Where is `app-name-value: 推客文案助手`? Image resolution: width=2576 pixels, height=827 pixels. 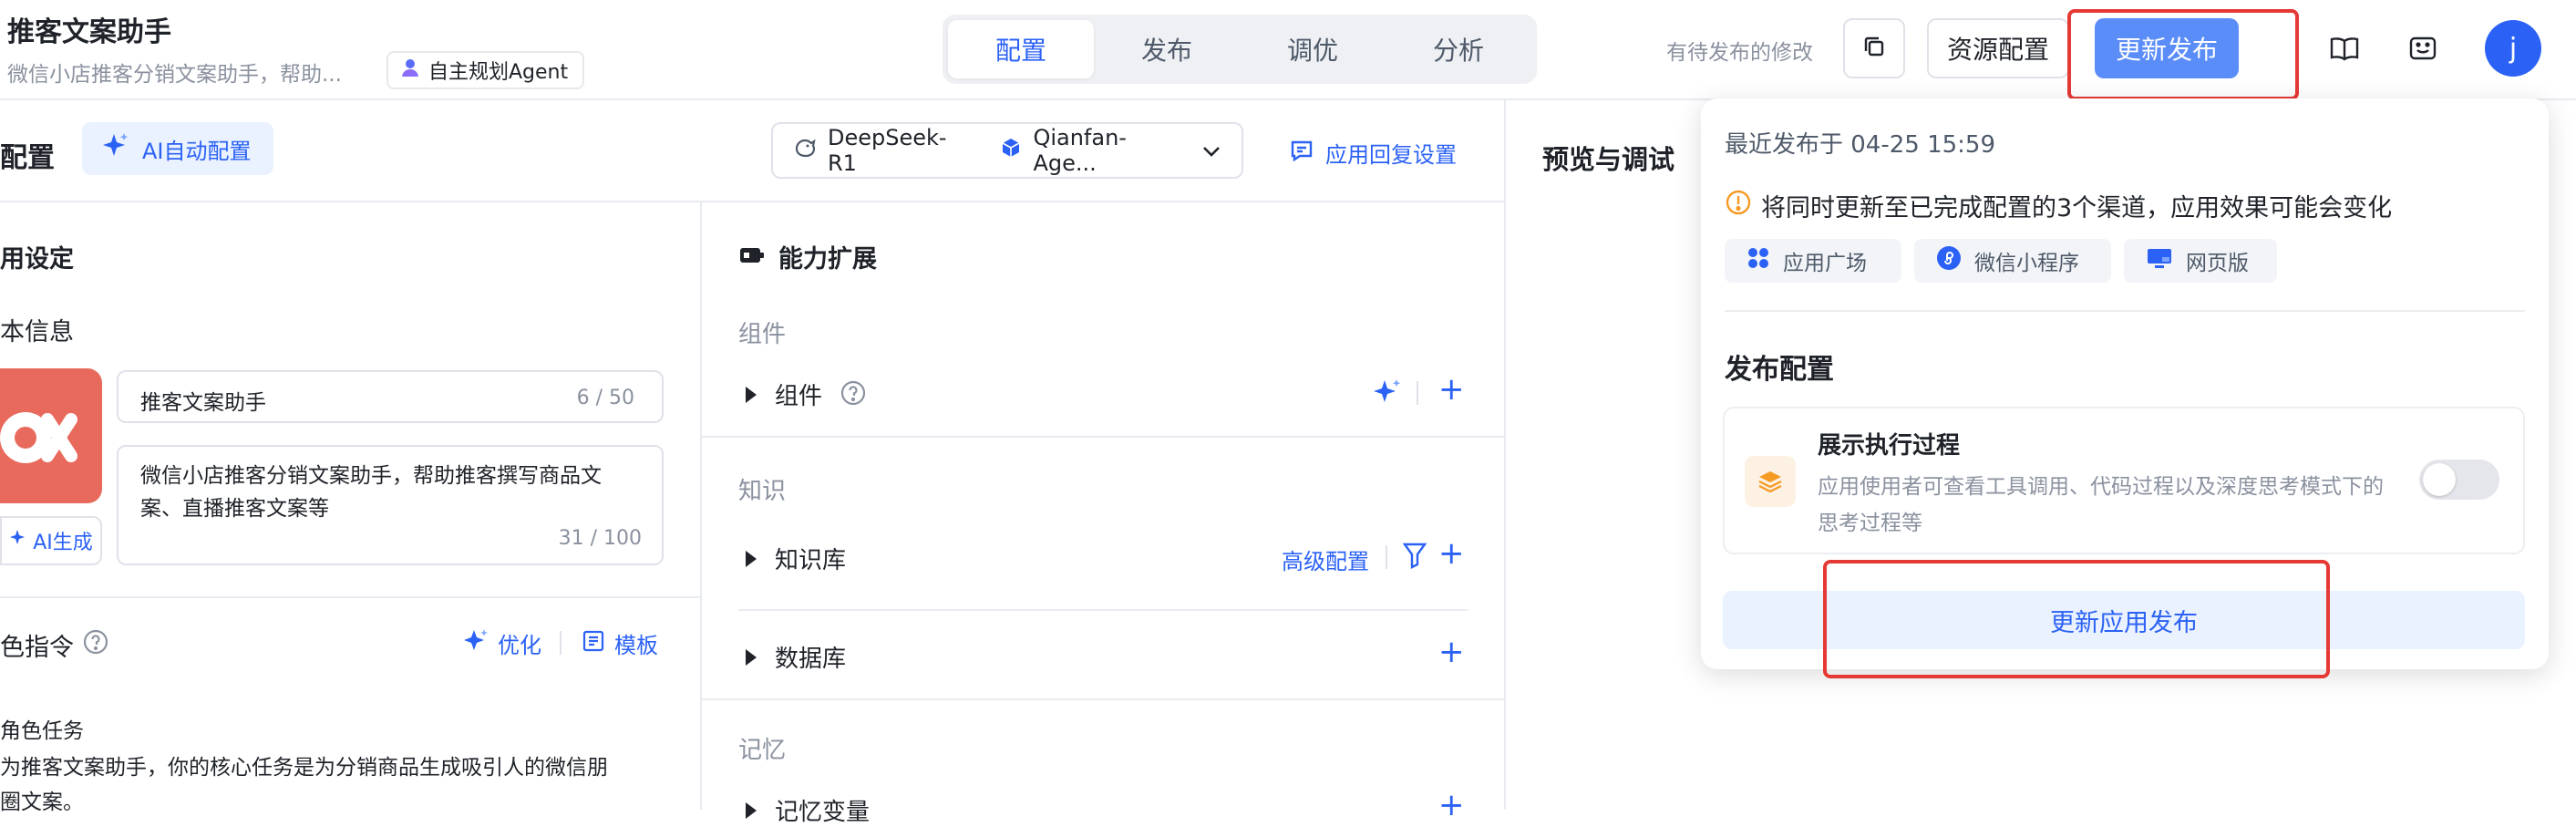 app-name-value: 推客文案助手 is located at coordinates (203, 403).